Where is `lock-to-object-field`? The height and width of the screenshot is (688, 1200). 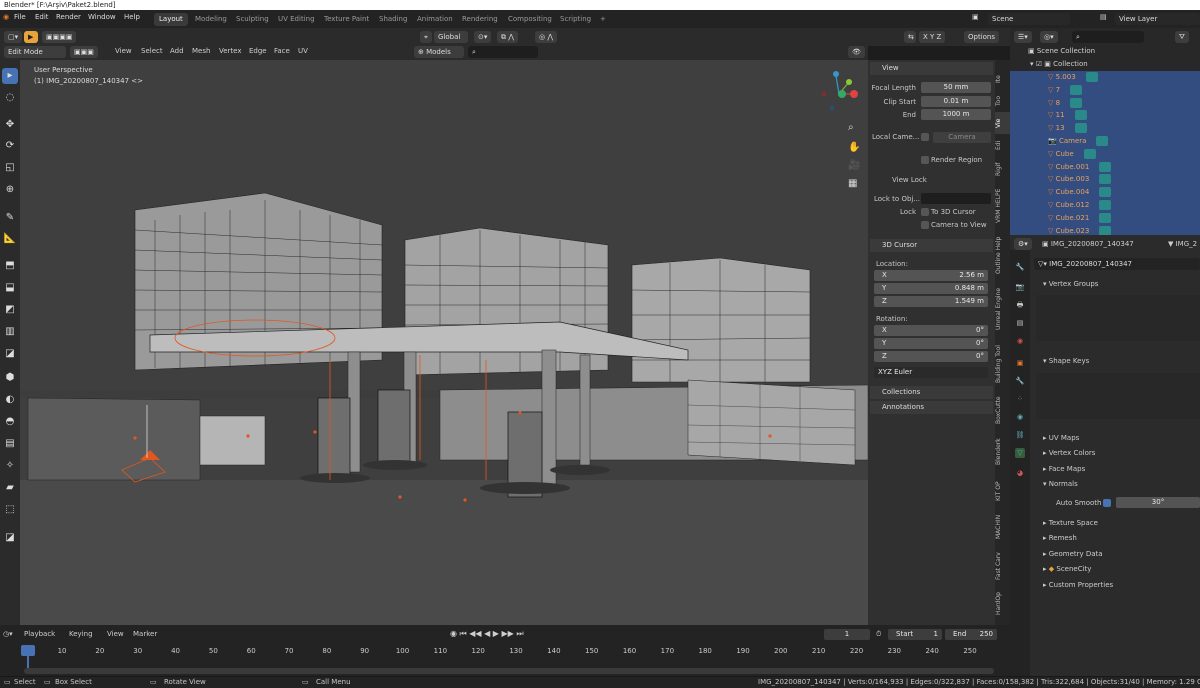
lock-to-object-field is located at coordinates (956, 198).